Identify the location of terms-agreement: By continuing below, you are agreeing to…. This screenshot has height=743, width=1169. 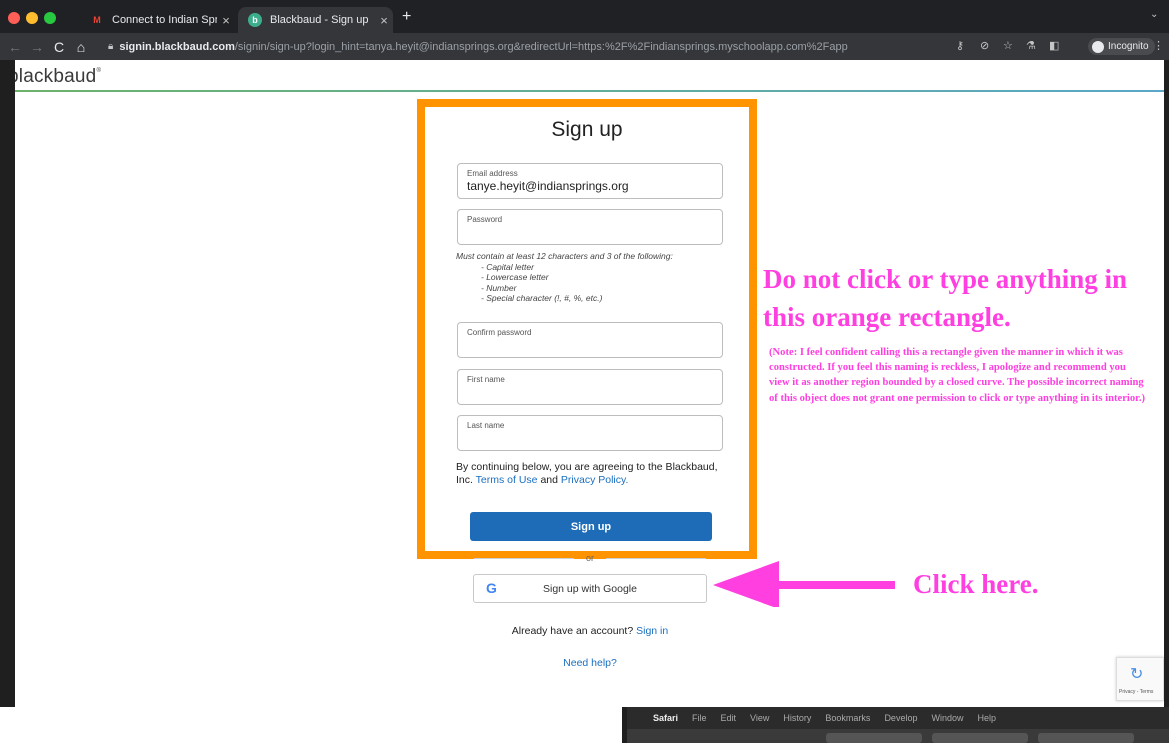
(591, 474).